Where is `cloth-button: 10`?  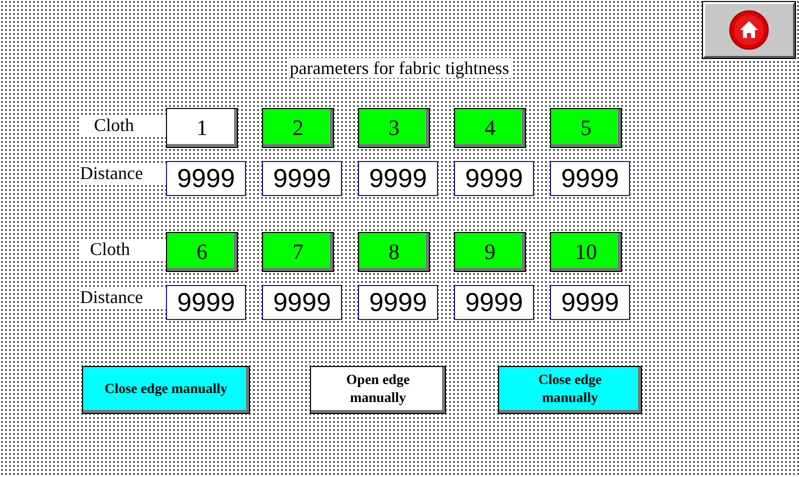 cloth-button: 10 is located at coordinates (586, 252).